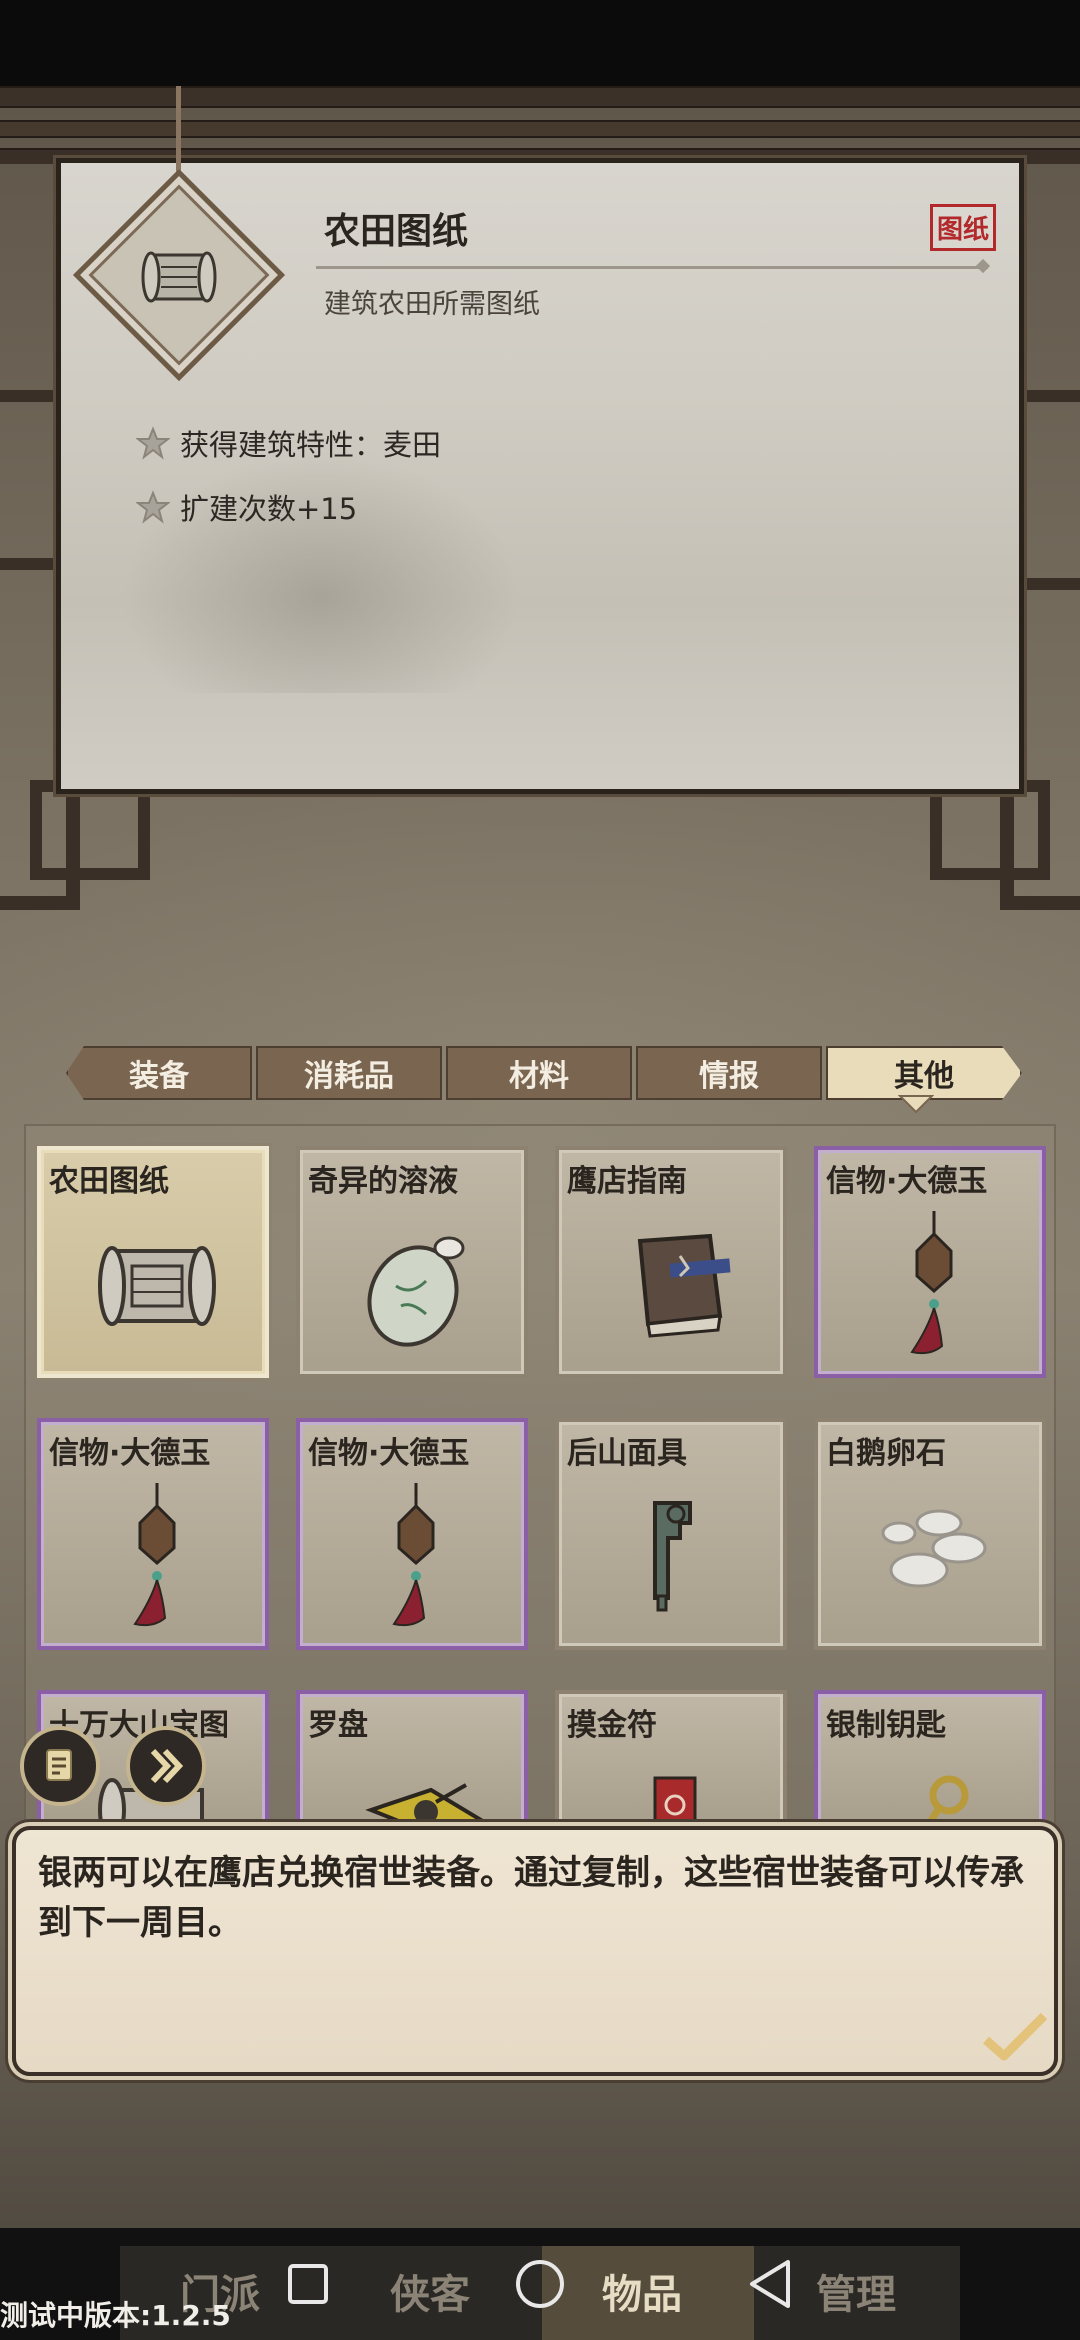 The width and height of the screenshot is (1080, 2340). I want to click on fast-forward-button, so click(166, 1766).